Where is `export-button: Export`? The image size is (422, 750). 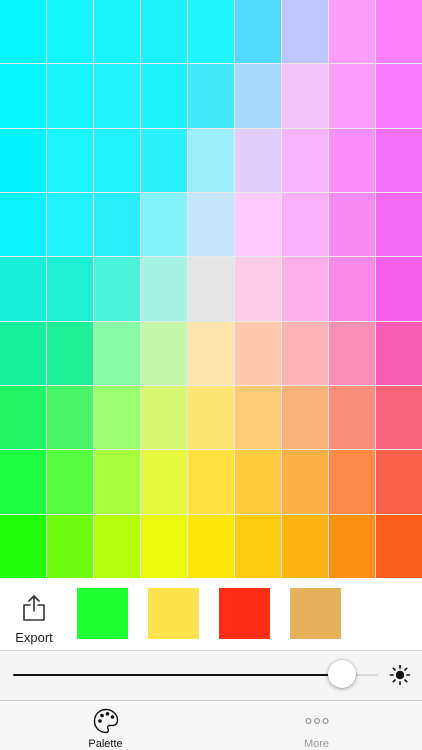
export-button: Export is located at coordinates (34, 620).